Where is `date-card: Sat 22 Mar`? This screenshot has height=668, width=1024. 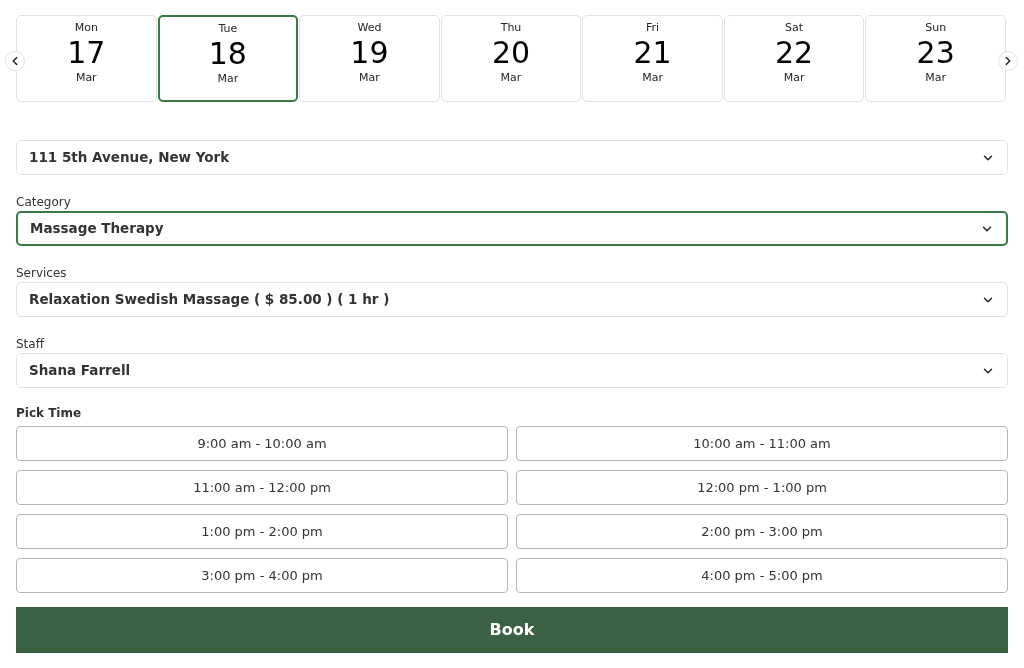
date-card: Sat 22 Mar is located at coordinates (794, 58).